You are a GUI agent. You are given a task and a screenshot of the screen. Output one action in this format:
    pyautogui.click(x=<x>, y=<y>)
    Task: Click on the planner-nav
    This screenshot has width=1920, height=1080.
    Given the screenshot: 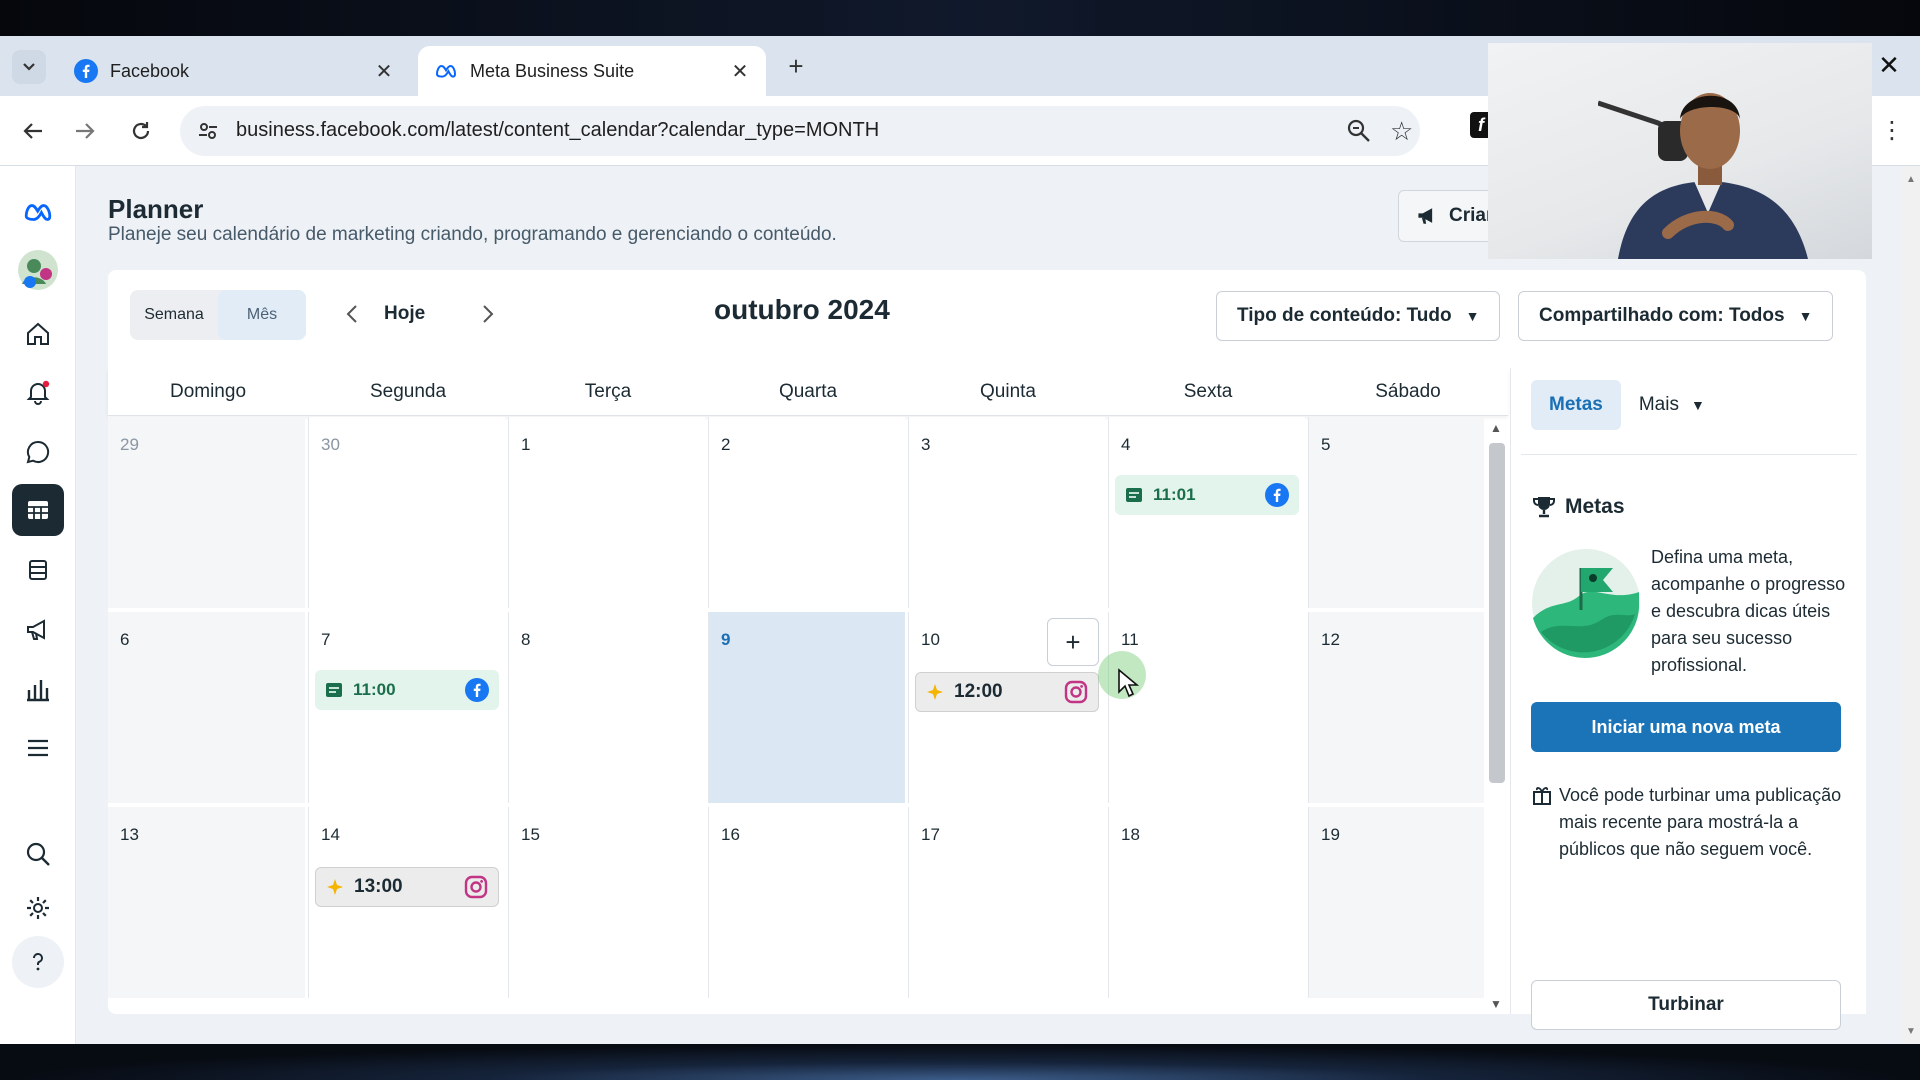 What is the action you would take?
    pyautogui.click(x=38, y=510)
    